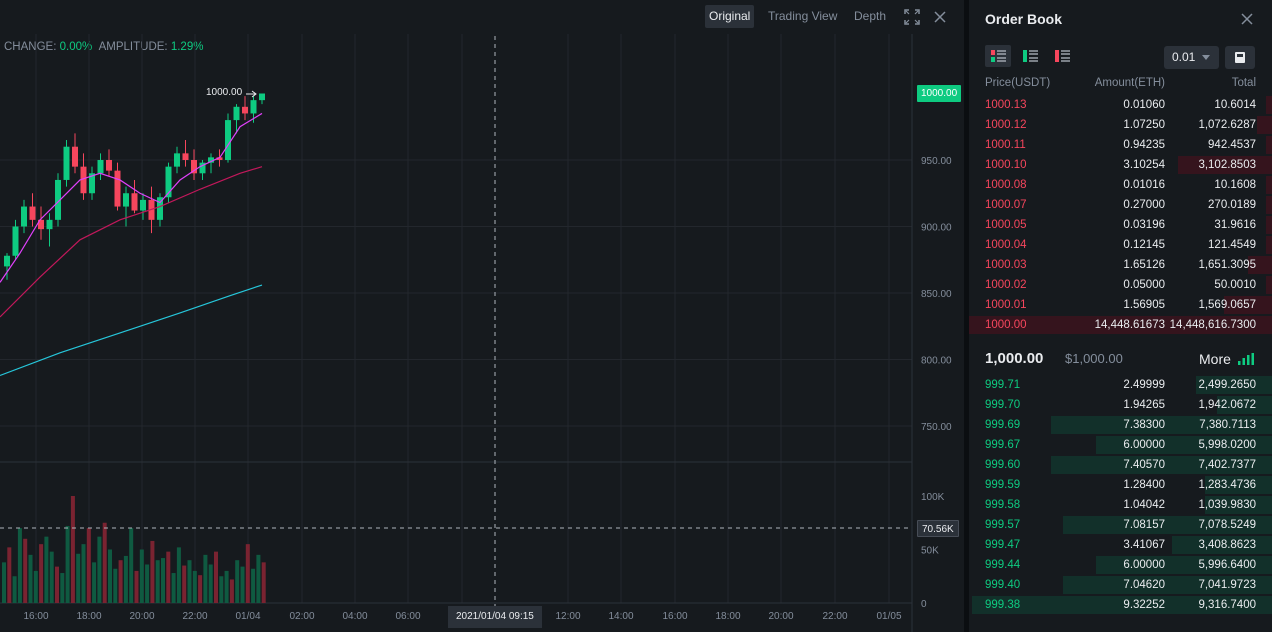 The width and height of the screenshot is (1272, 632). I want to click on ask-row: 1000.02 0.05000 50.0010, so click(1120, 285).